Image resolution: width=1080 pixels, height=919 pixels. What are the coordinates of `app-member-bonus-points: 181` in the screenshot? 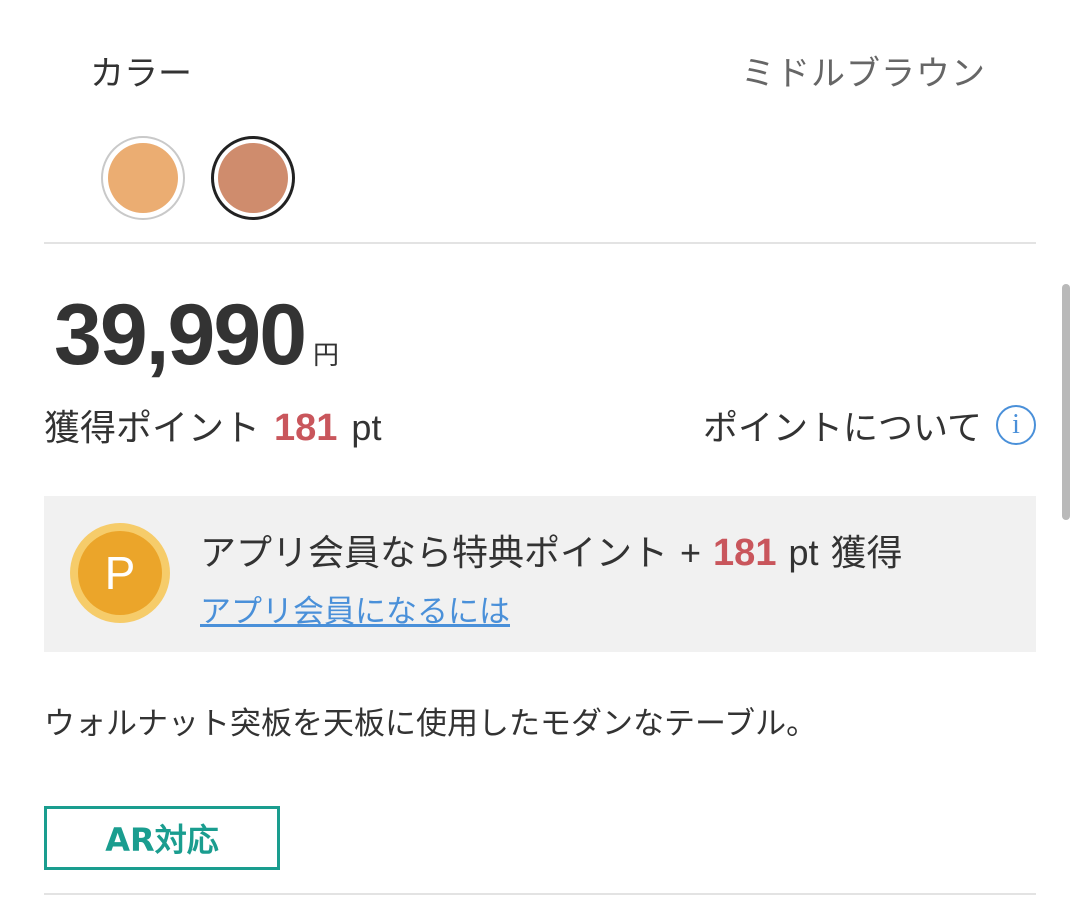 It's located at (745, 553).